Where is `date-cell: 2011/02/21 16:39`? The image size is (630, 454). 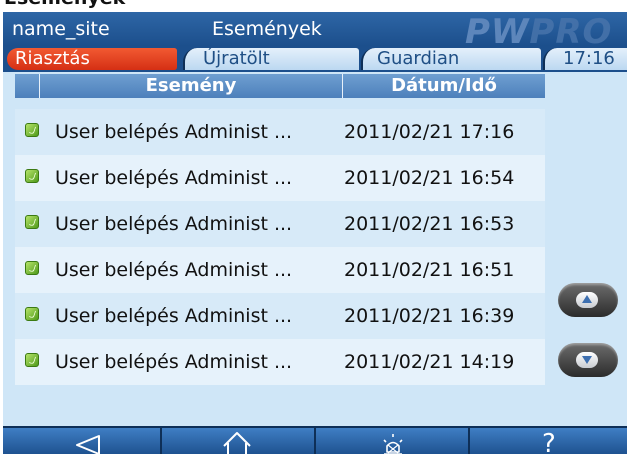 date-cell: 2011/02/21 16:39 is located at coordinates (429, 316).